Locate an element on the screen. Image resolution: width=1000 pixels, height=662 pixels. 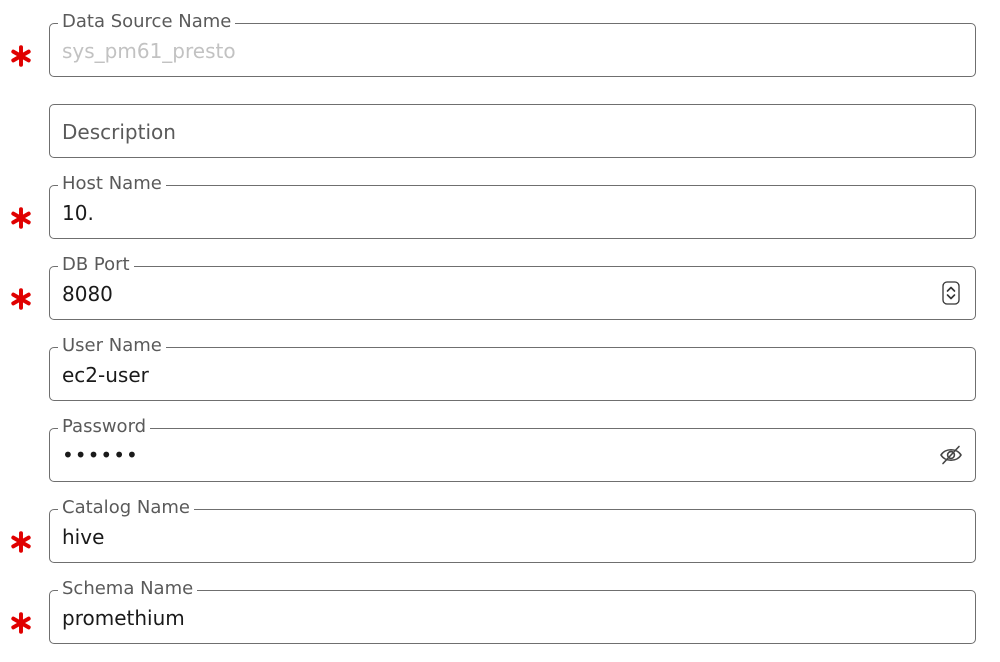
db-port-field: DB Port 8080 is located at coordinates (512, 286).